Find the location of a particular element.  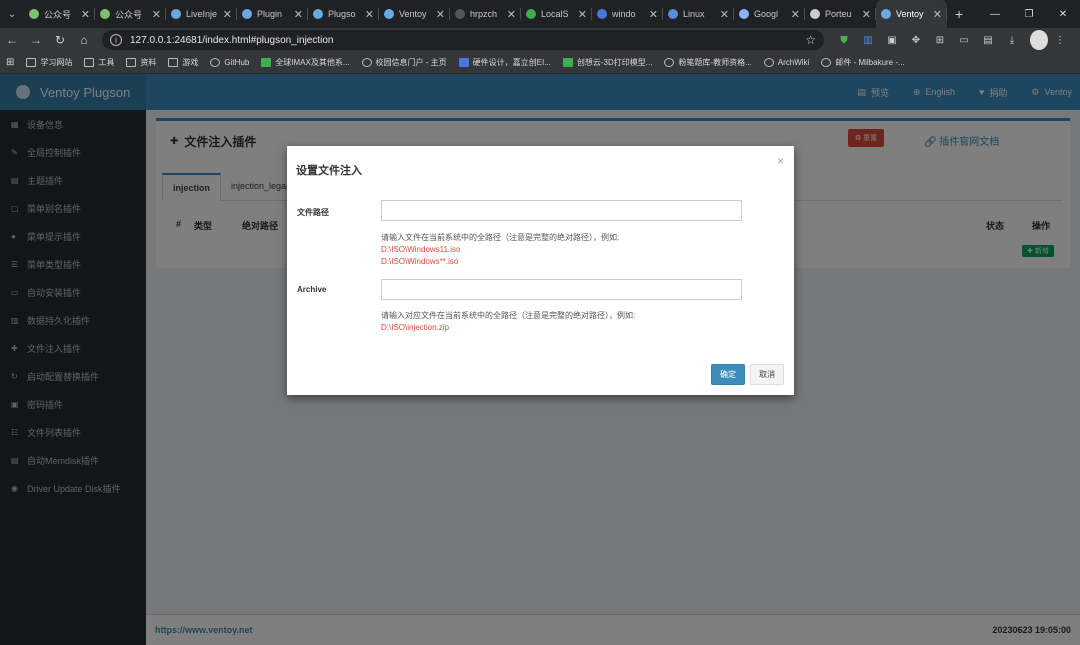

tab-group-icon: ▤ is located at coordinates (988, 40).